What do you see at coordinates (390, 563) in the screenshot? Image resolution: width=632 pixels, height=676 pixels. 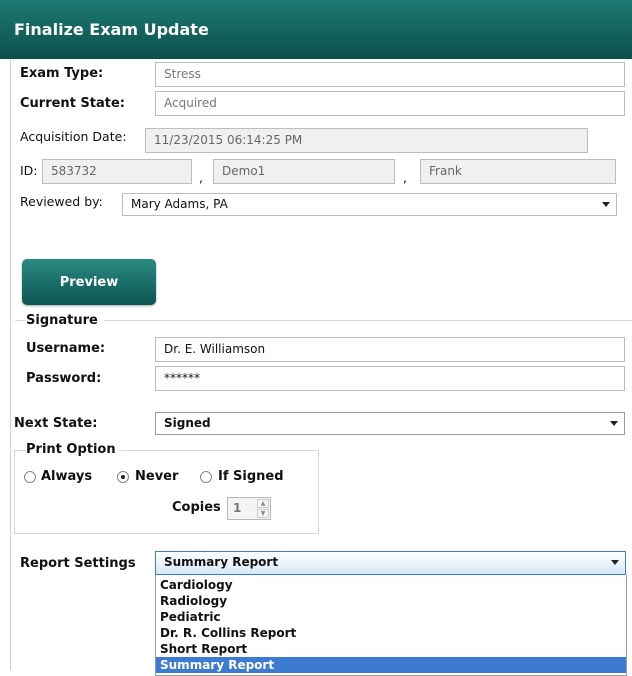 I see `report-settings-dropdown: Summary Report` at bounding box center [390, 563].